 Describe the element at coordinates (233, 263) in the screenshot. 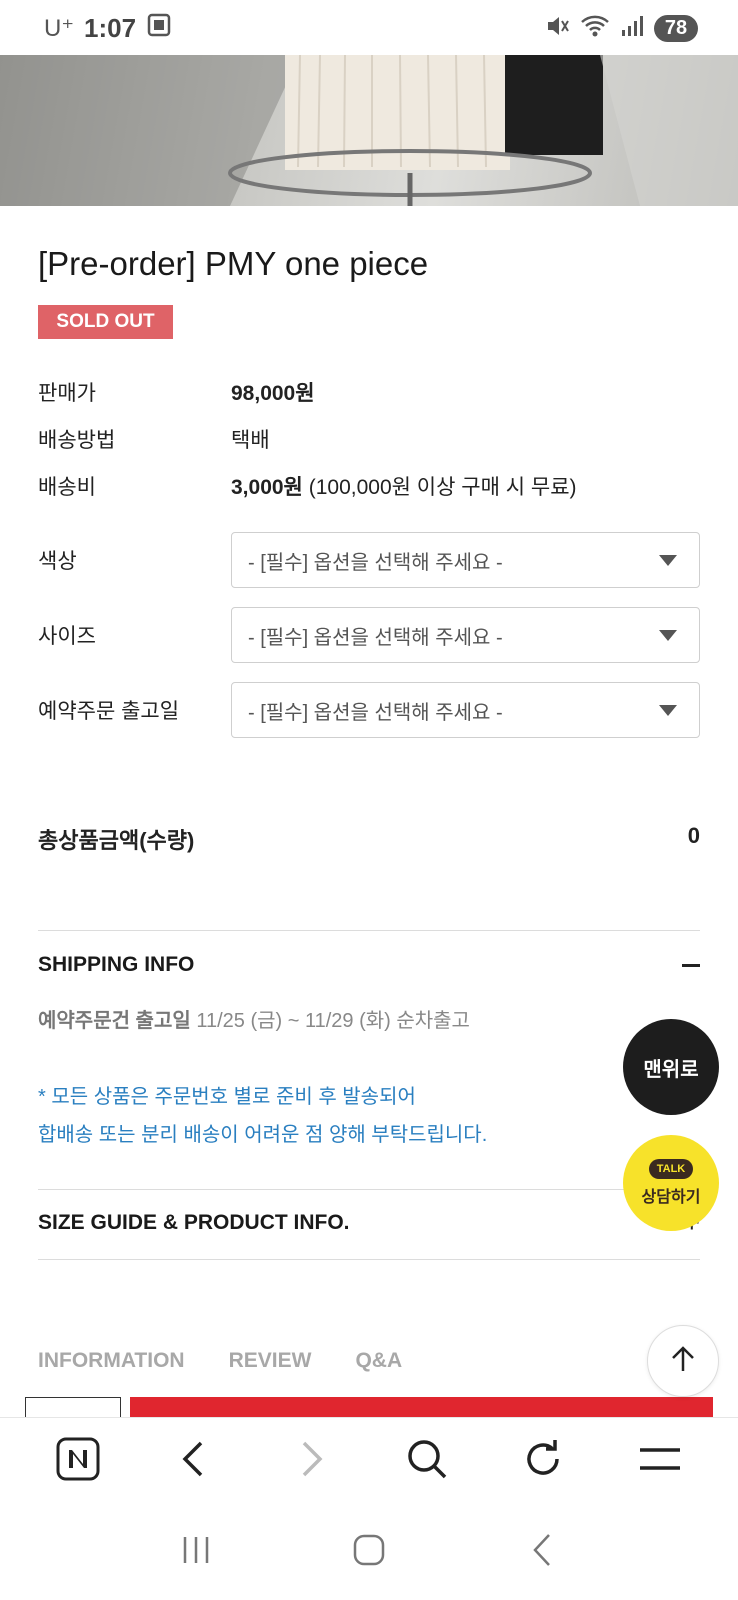

I see `product-title: [Pre-order] PMY one piece` at that location.